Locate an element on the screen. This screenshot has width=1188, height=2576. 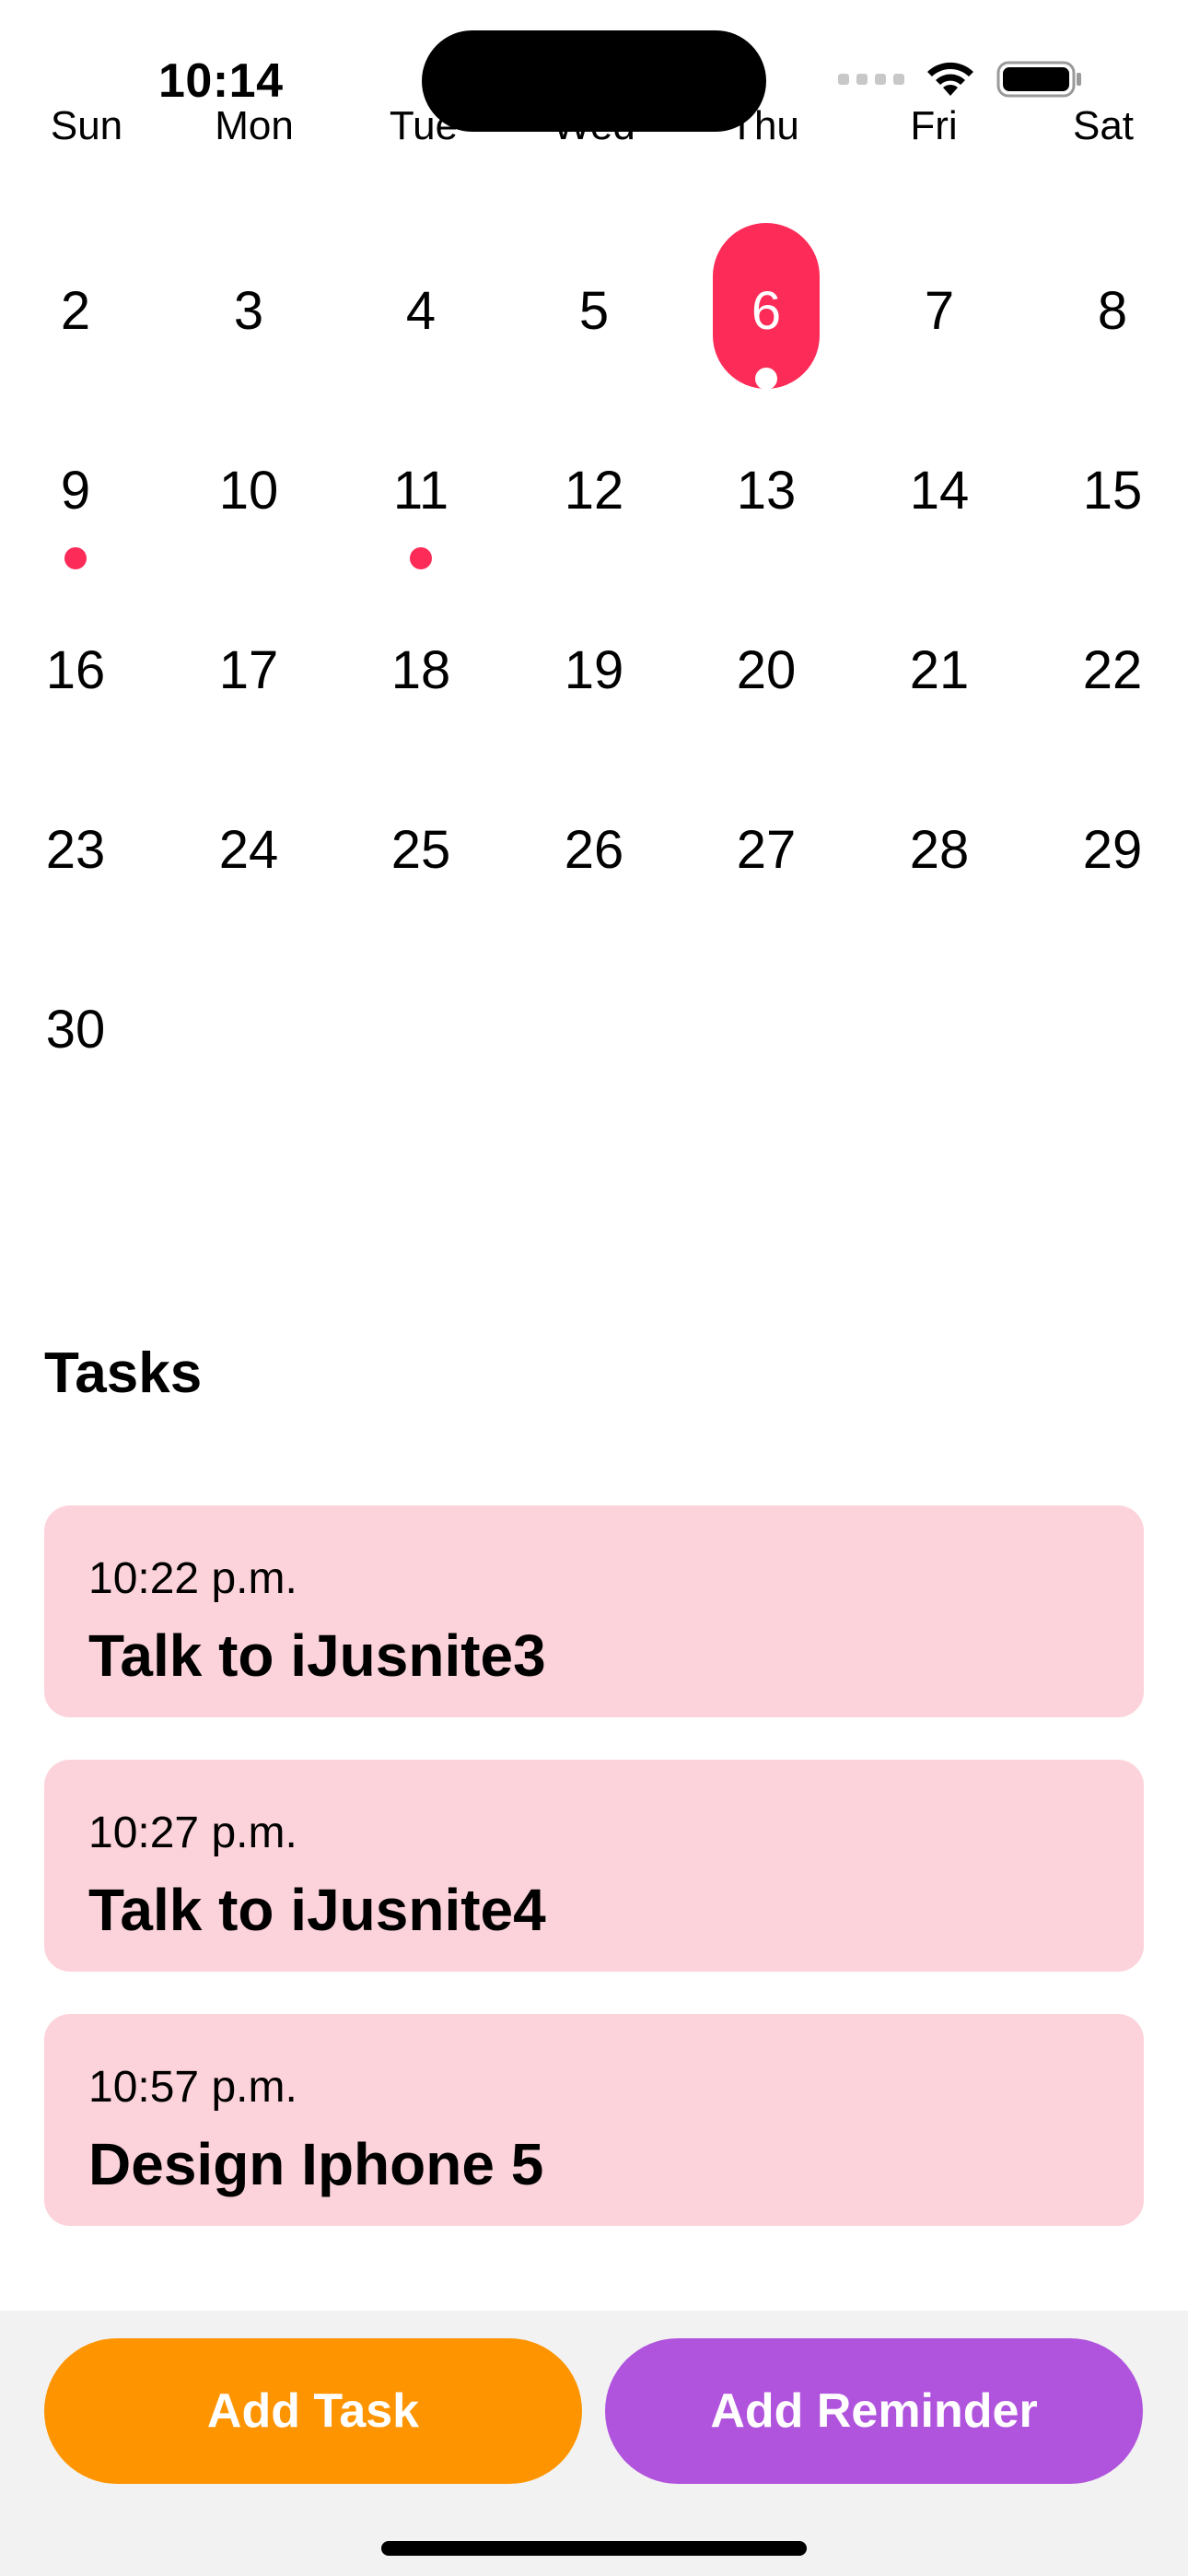
calendar-day: 3 is located at coordinates (249, 362).